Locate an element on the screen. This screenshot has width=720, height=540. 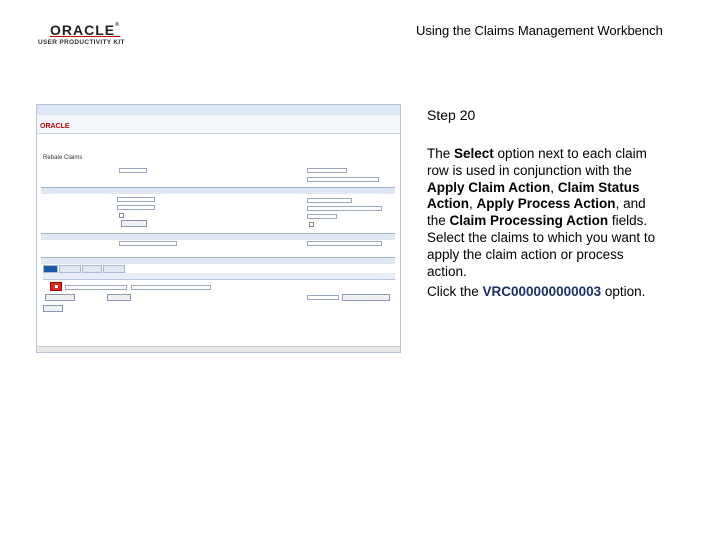
horizontal-scrollbar is located at coordinates (218, 349).